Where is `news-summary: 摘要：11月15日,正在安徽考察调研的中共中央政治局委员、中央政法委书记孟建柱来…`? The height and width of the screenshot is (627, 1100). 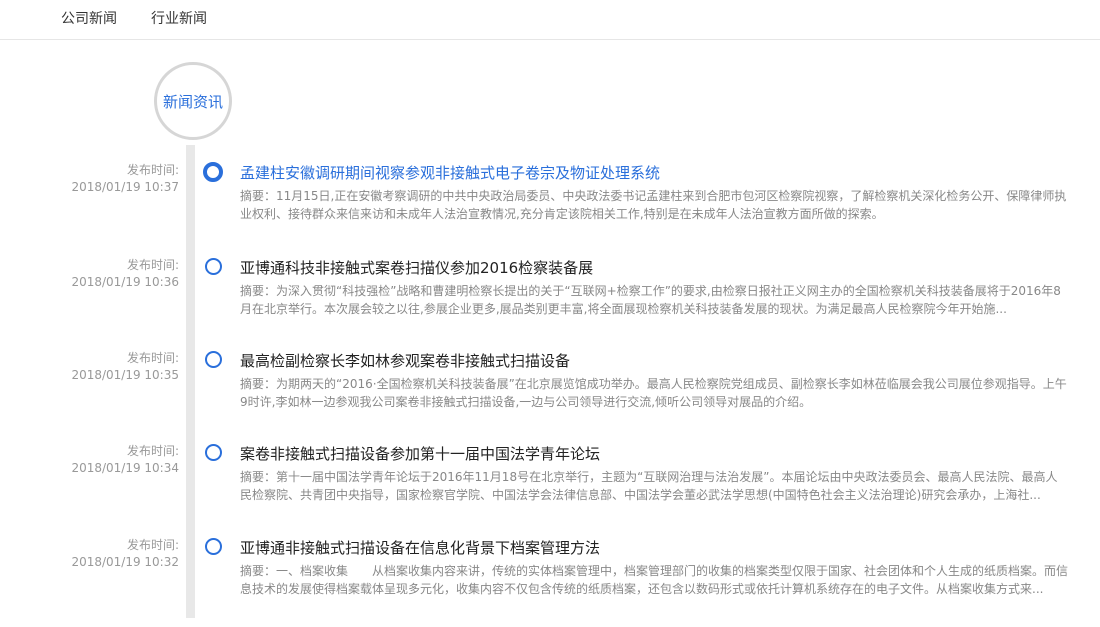
news-summary: 摘要：11月15日,正在安徽考察调研的中共中央政治局委员、中央政法委书记孟建柱来… is located at coordinates (653, 205).